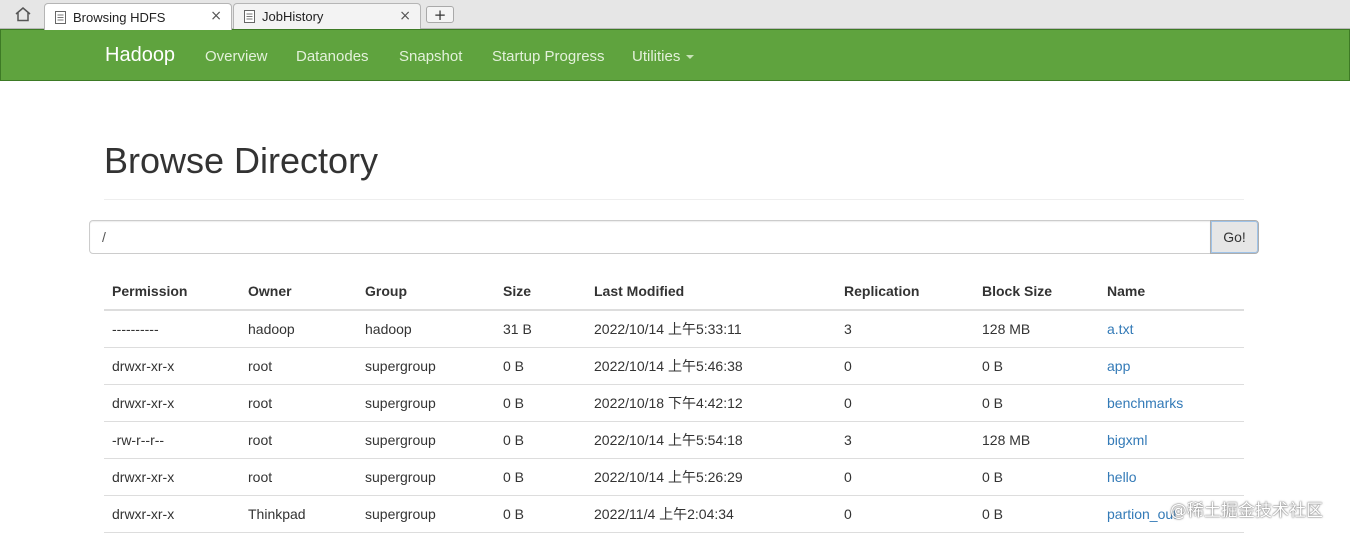 Image resolution: width=1350 pixels, height=535 pixels. I want to click on home-button, so click(23, 14).